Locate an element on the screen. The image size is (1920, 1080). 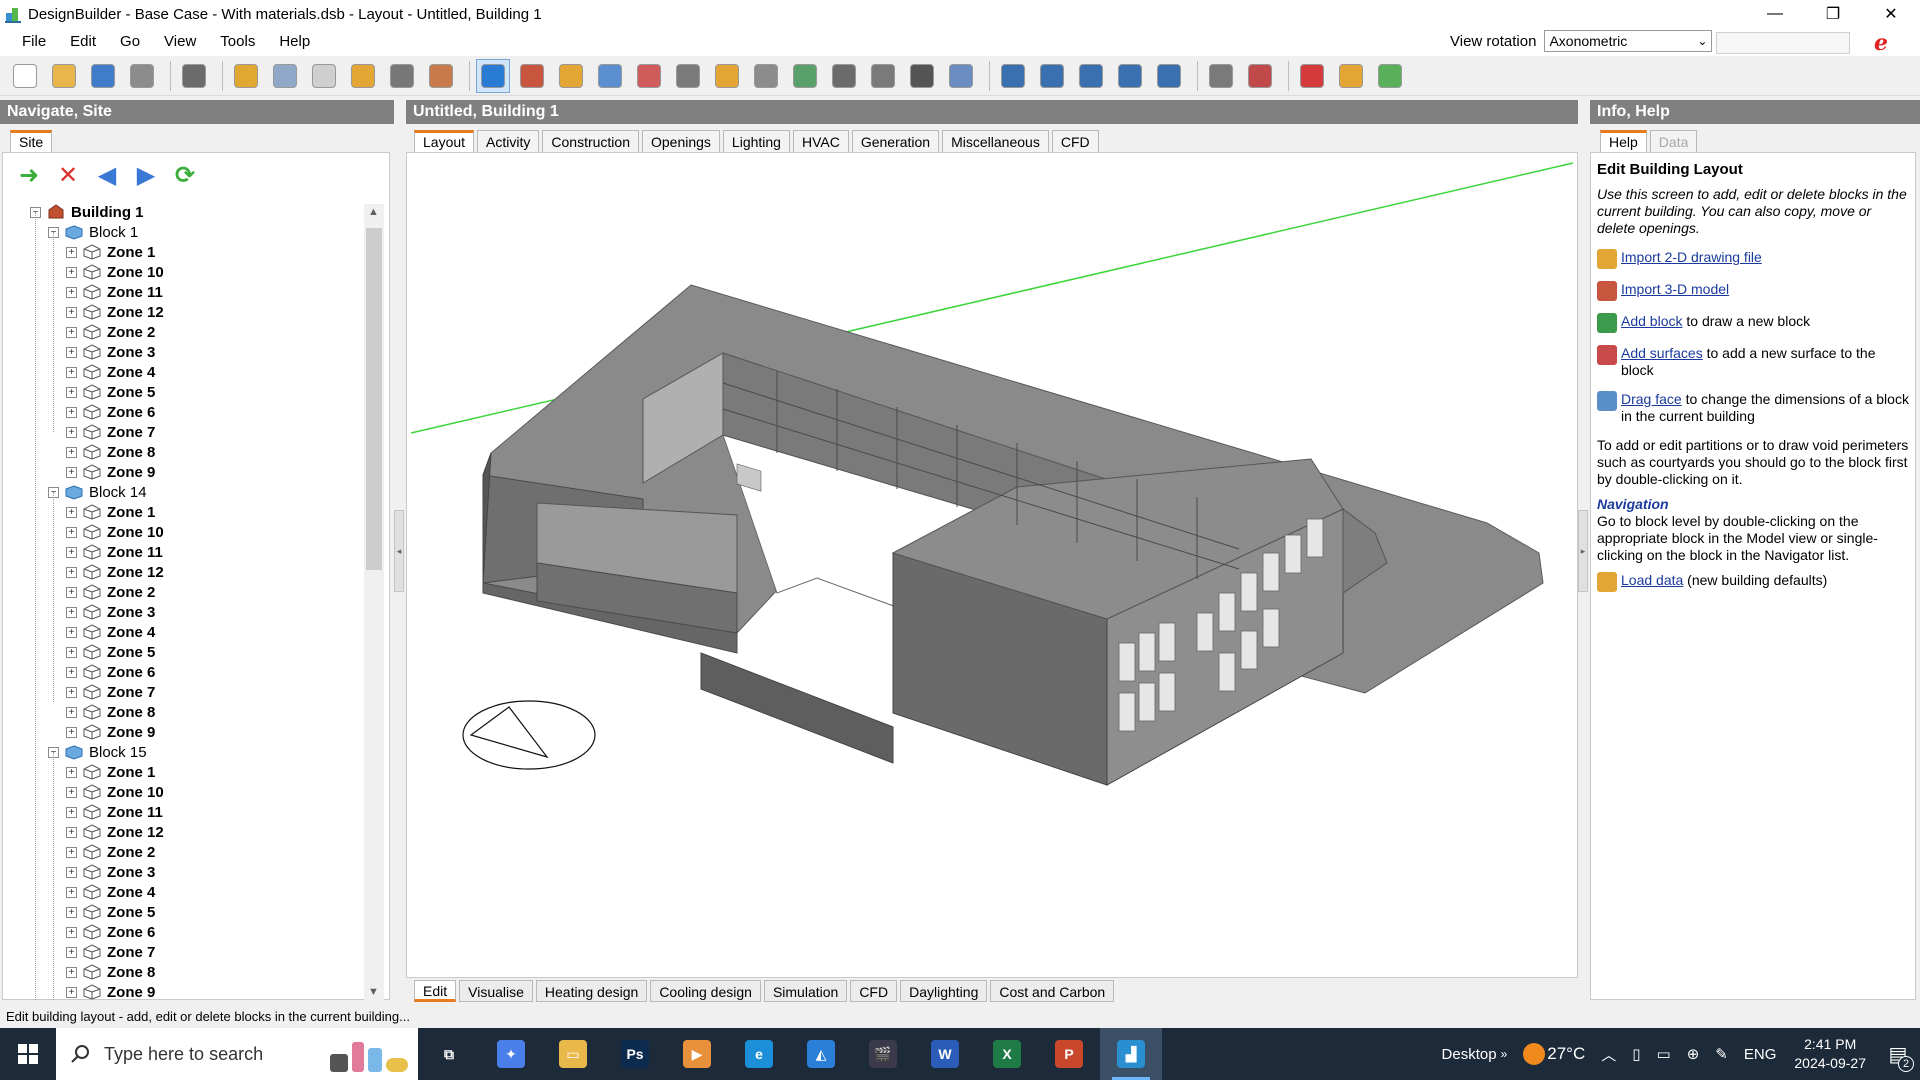
delete-button: ✕ is located at coordinates (68, 175).